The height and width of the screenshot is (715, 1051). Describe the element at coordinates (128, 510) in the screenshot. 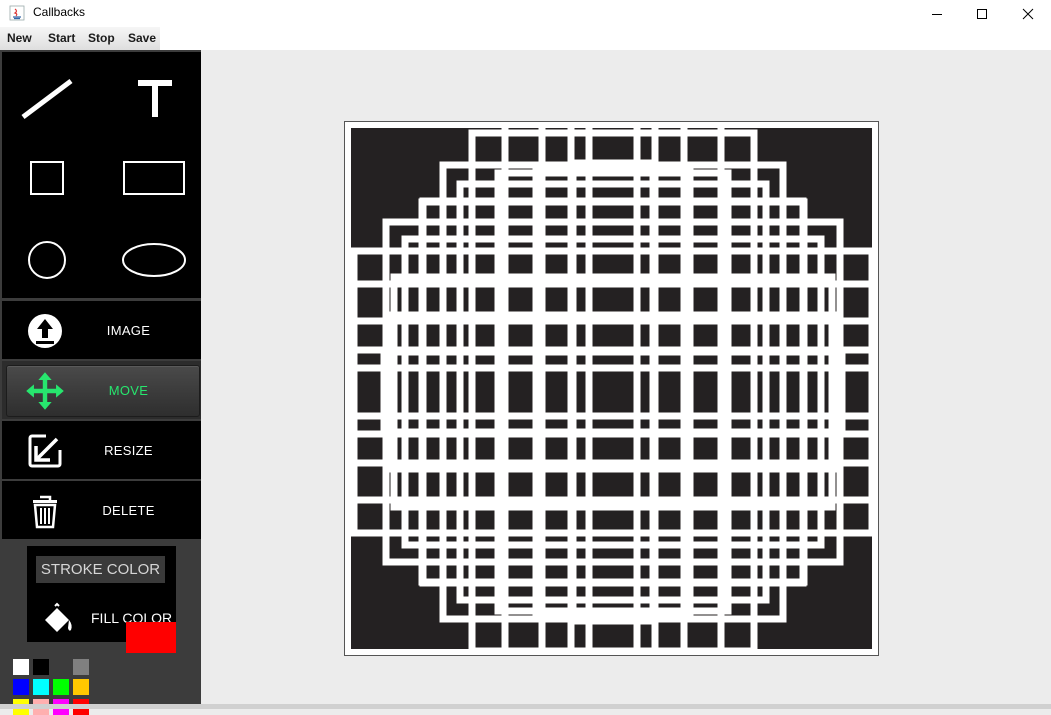

I see `delete-tool-label: DELETE` at that location.